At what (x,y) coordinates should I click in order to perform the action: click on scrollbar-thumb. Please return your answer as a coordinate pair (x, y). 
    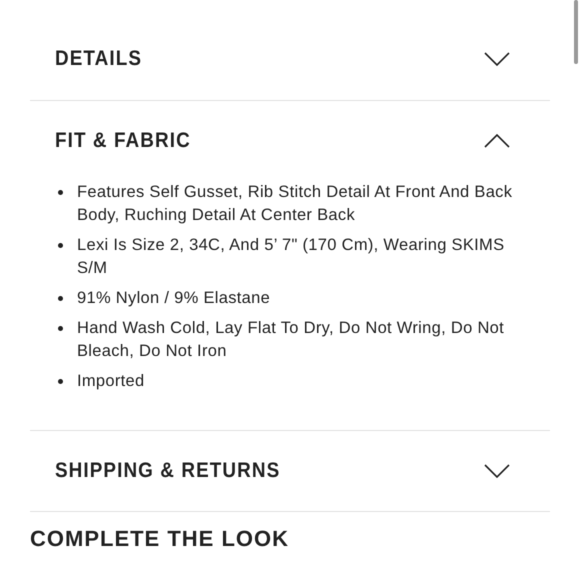
    Looking at the image, I should click on (576, 32).